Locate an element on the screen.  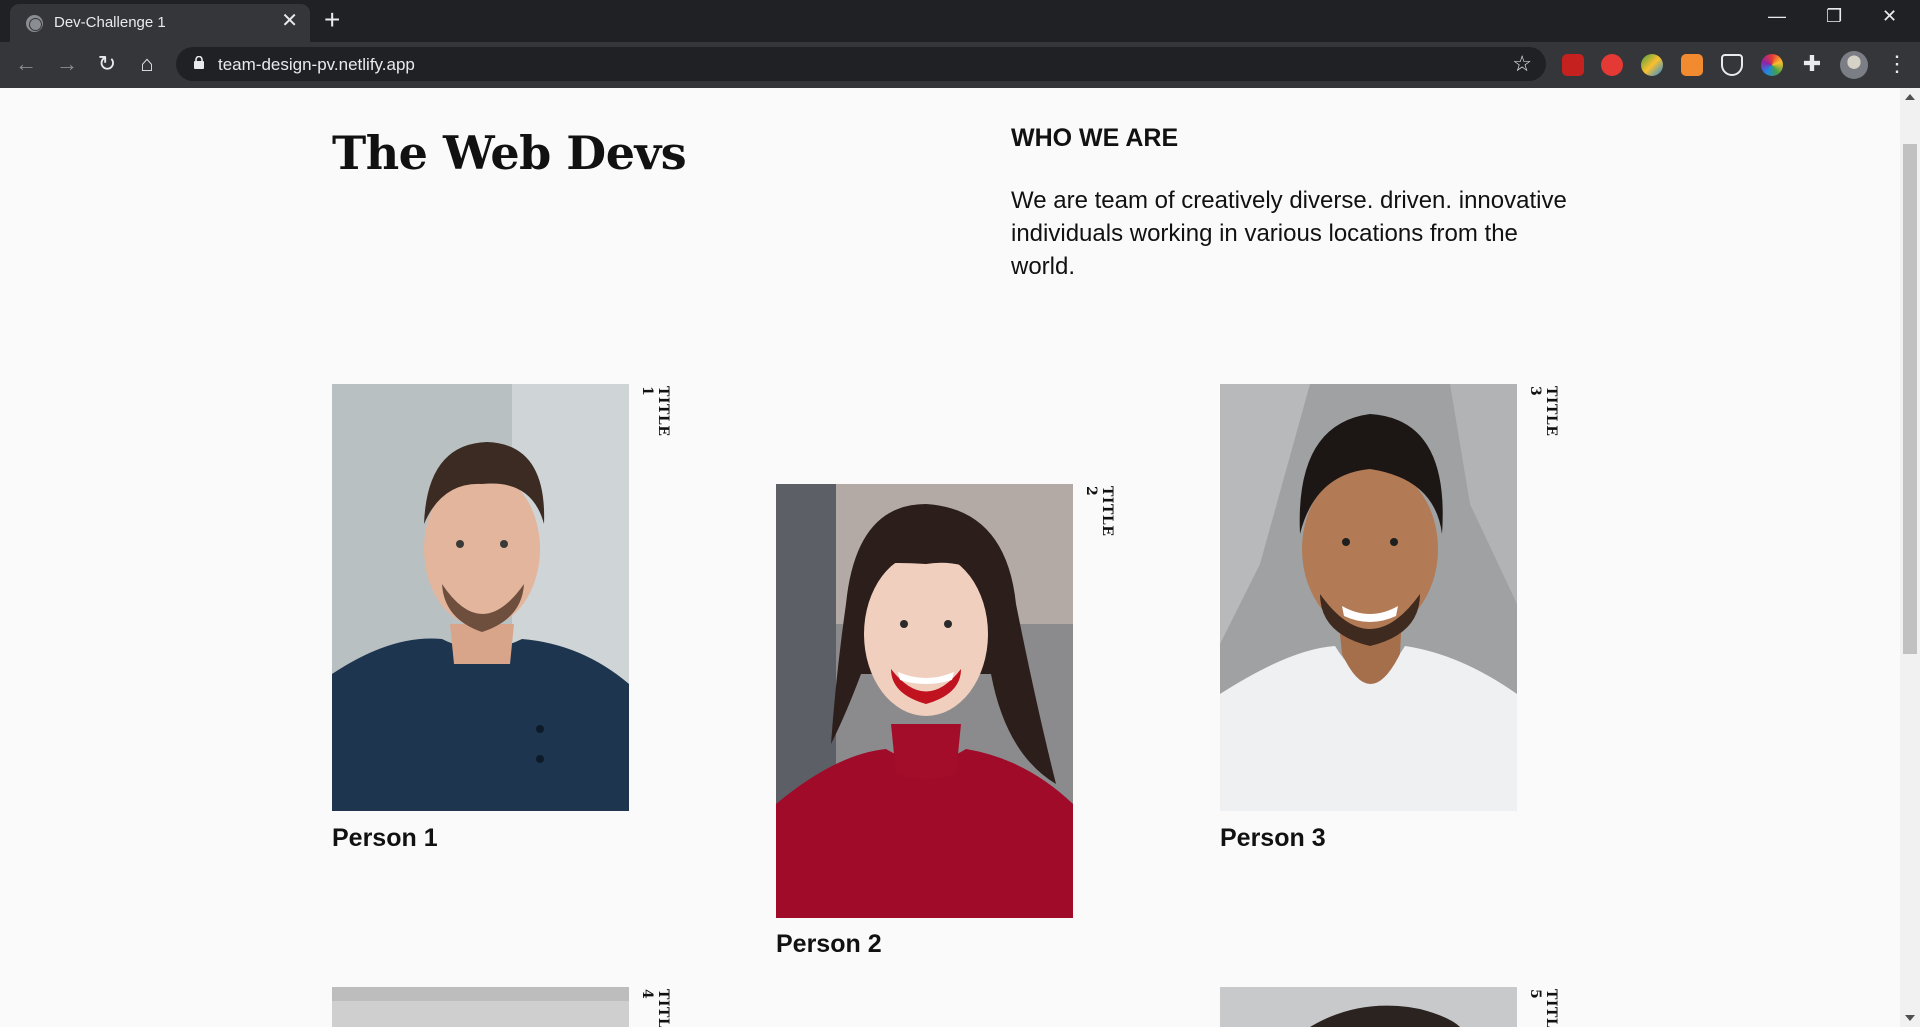
scroll-down-icon is located at coordinates (1910, 1018).